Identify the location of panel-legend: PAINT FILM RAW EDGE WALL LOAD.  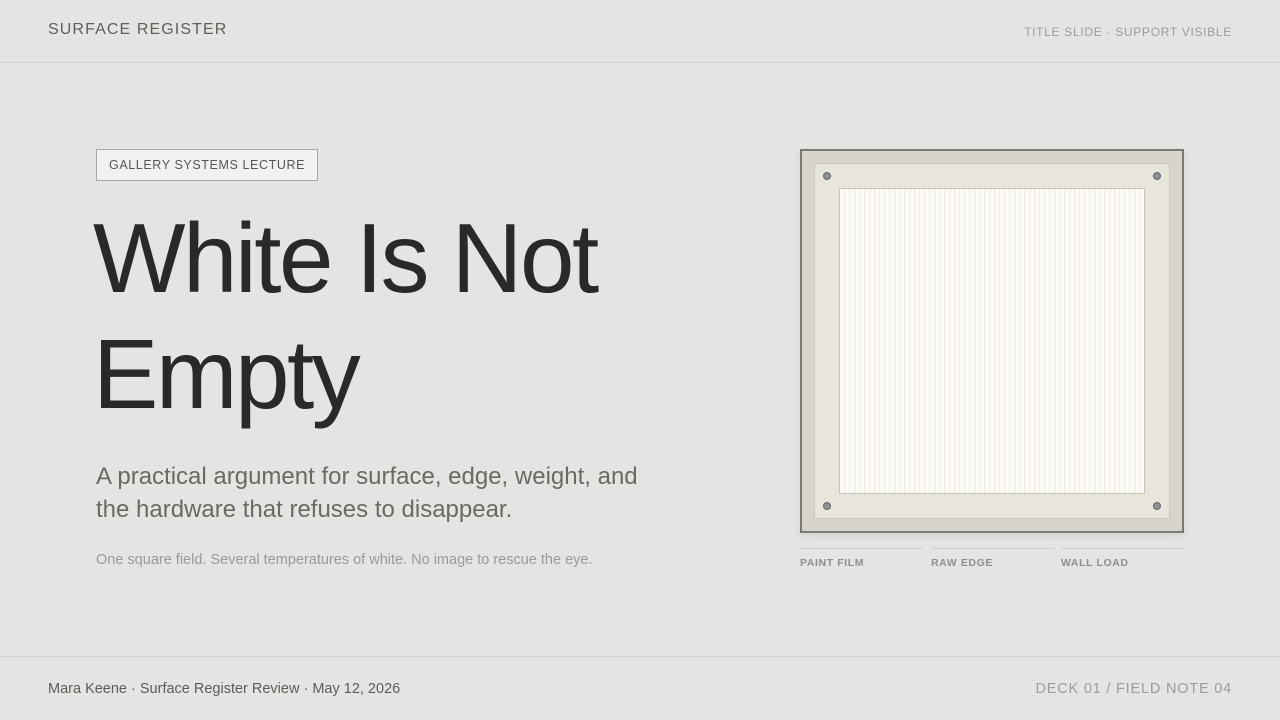
(992, 560).